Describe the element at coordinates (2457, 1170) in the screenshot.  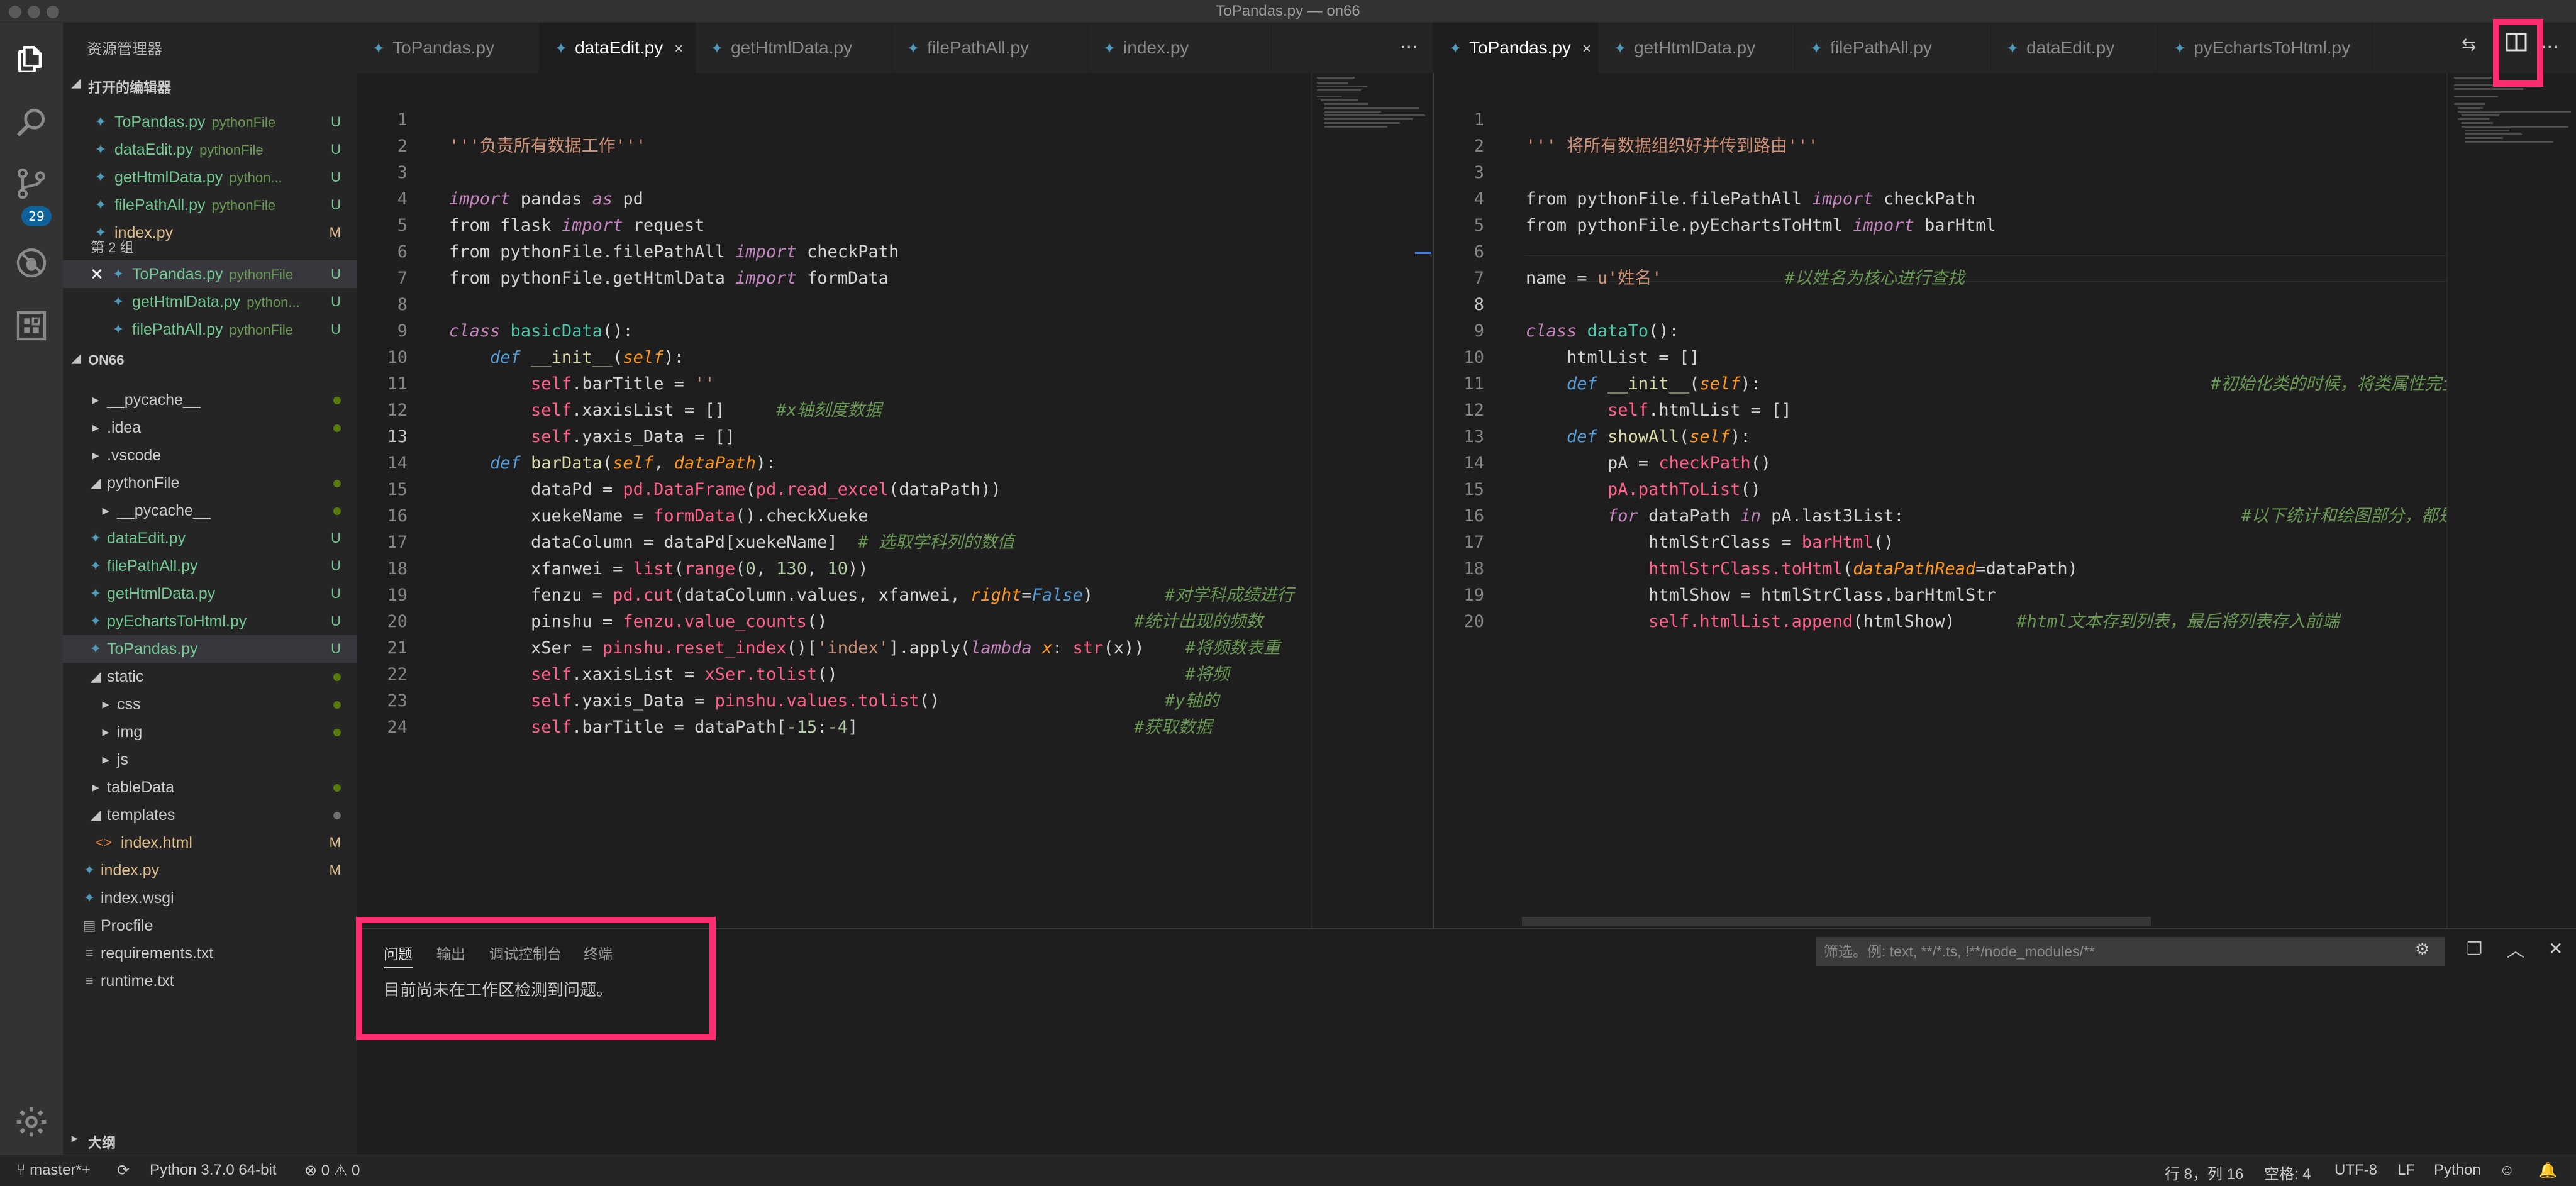
I see `language-mode: Python` at that location.